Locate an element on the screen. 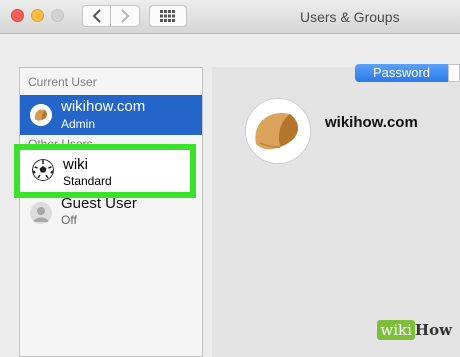 This screenshot has height=357, width=460. title-bar: Users & Groups is located at coordinates (230, 17).